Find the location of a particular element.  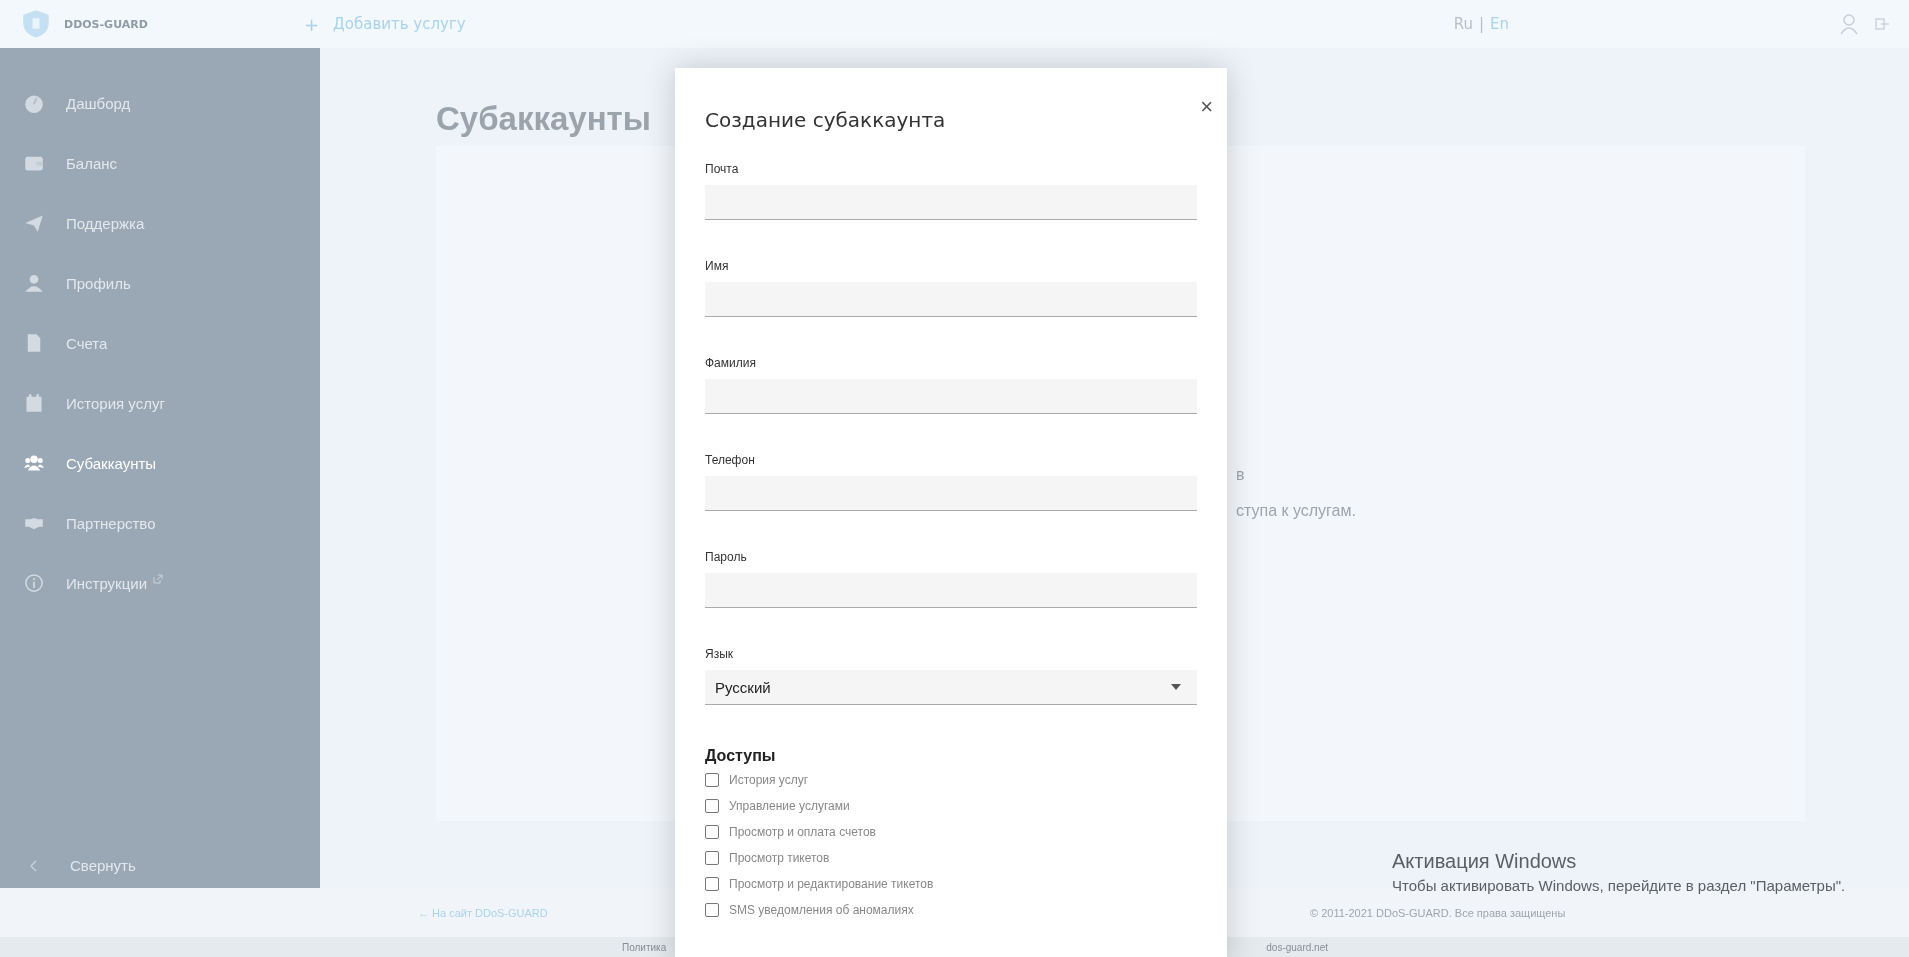

close-button: × is located at coordinates (1206, 107).